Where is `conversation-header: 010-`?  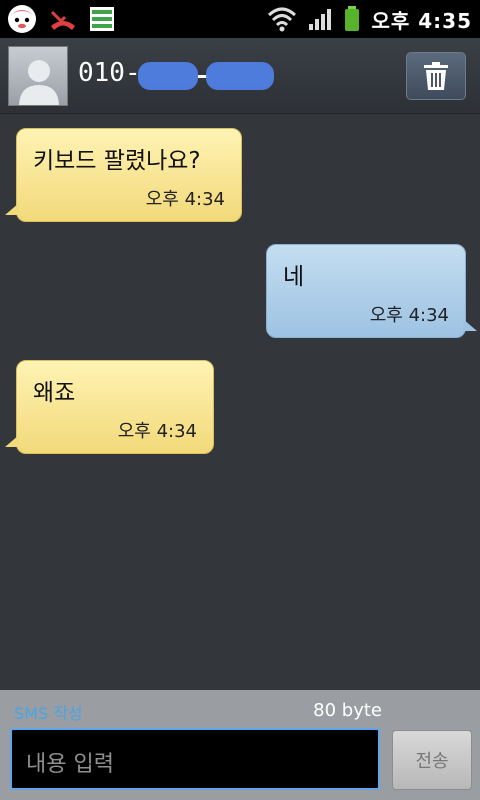
conversation-header: 010- is located at coordinates (240, 76).